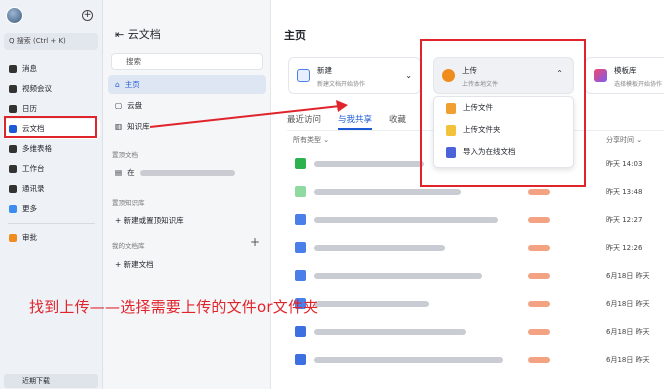  Describe the element at coordinates (174, 307) in the screenshot. I see `annotation-caption: 找到上传——选择需要上传的文件or文件夹` at that location.